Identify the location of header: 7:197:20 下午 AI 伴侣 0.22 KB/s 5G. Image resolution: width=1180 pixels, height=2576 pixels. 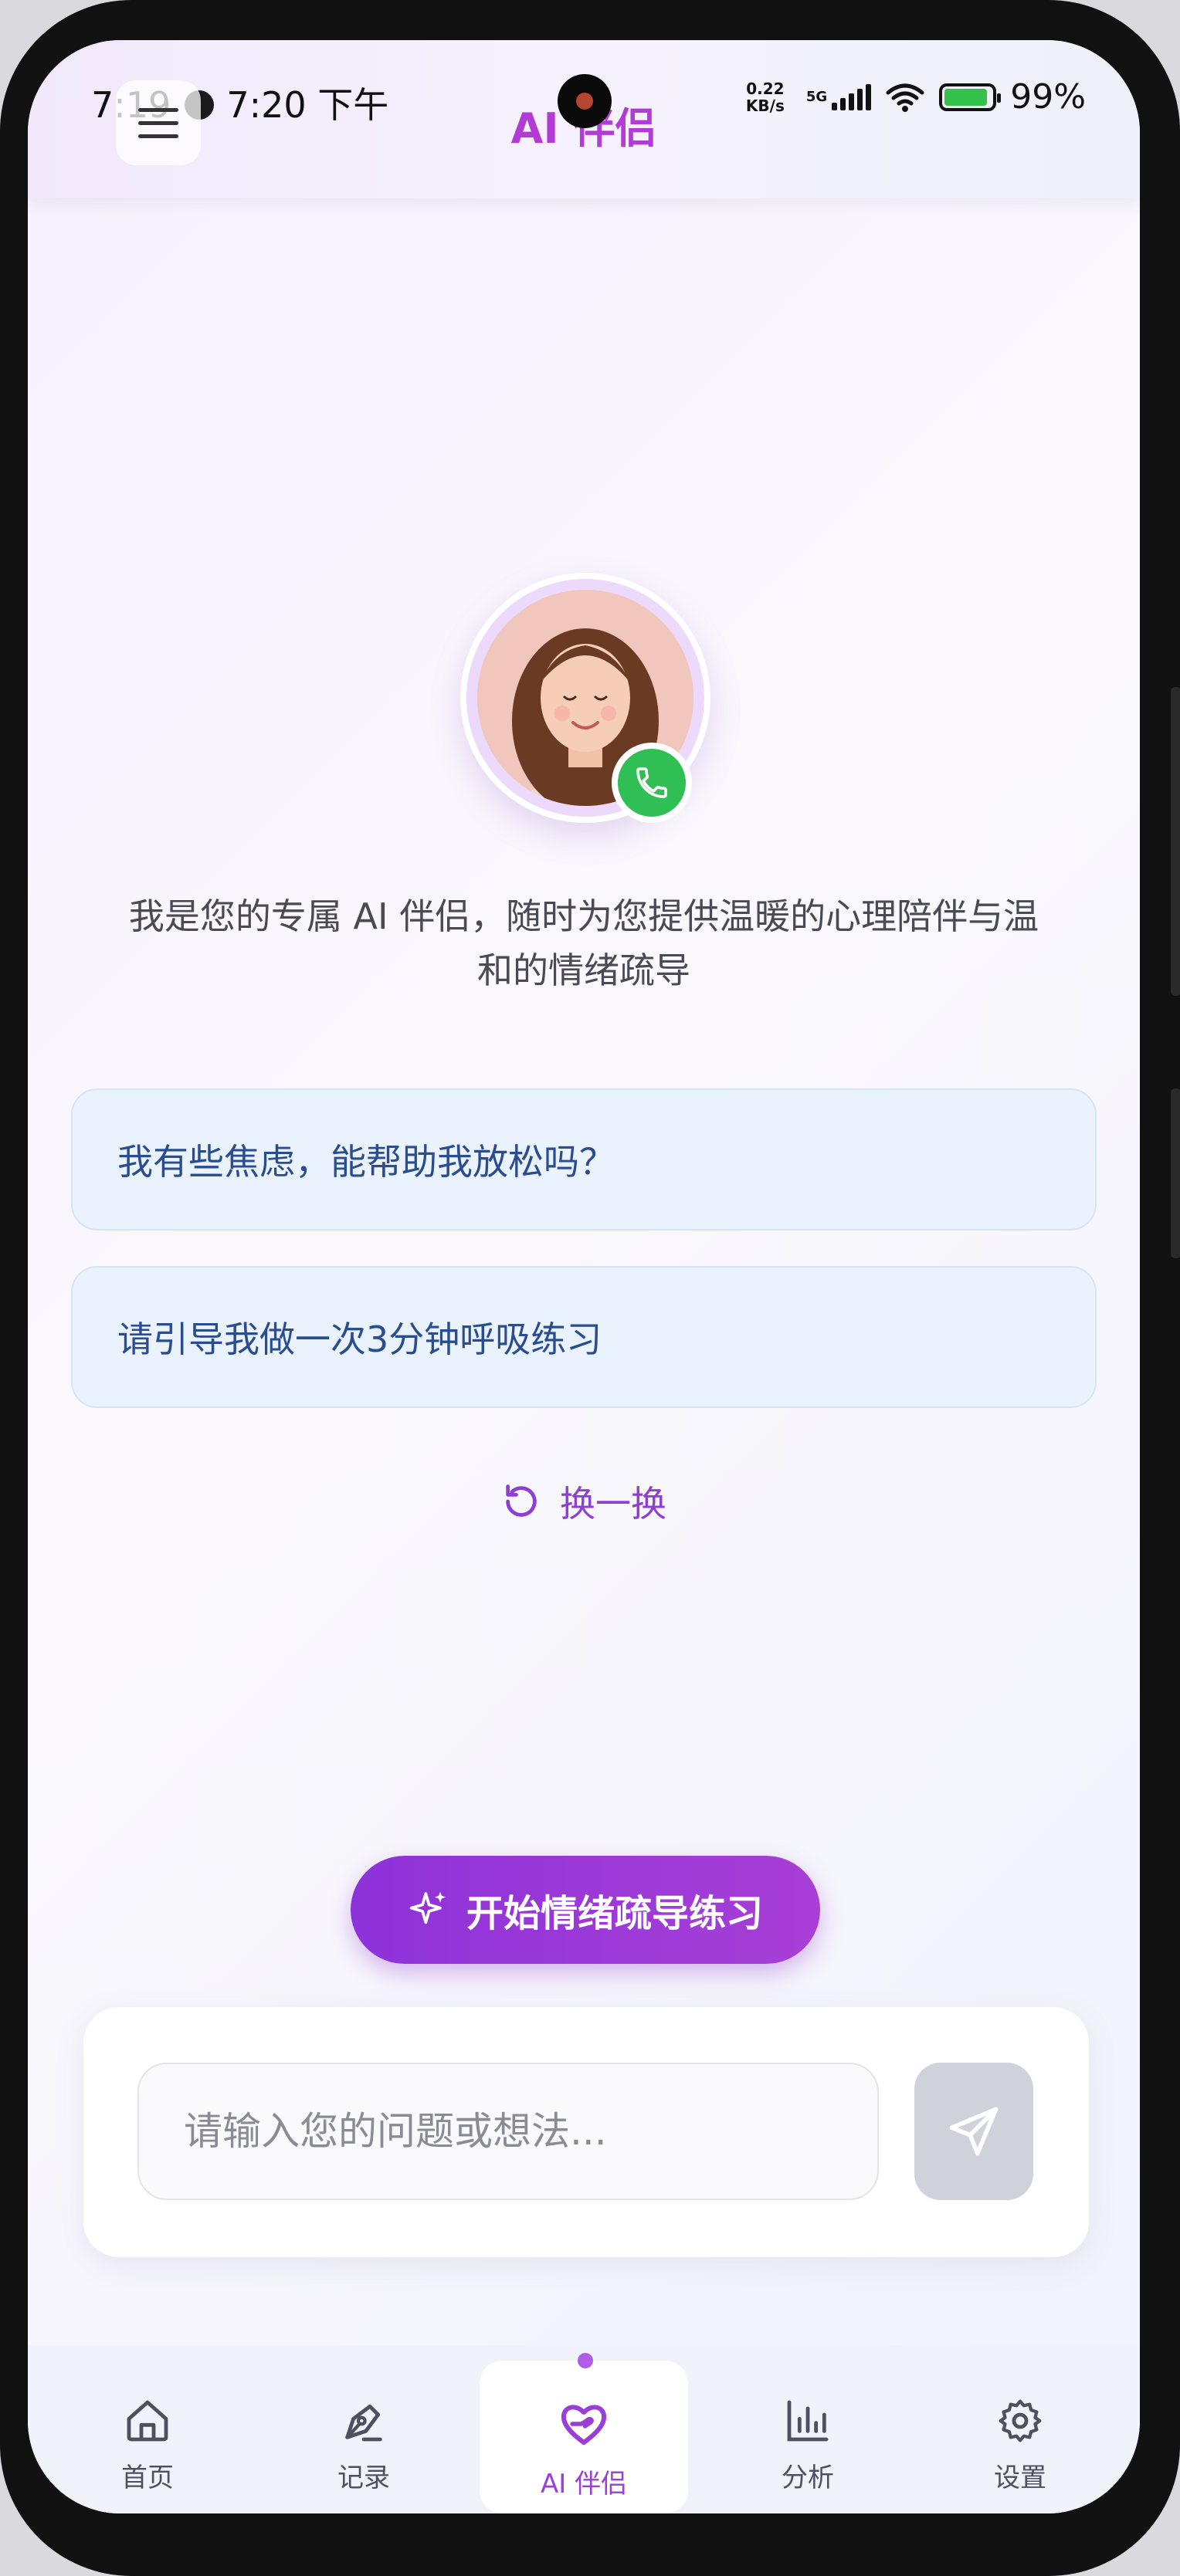
(584, 119).